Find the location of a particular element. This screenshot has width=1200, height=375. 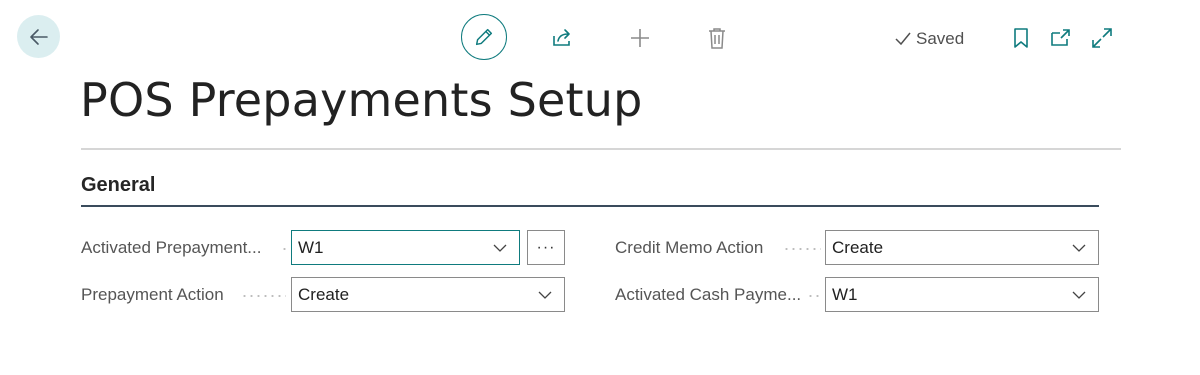

trash-icon is located at coordinates (717, 38).